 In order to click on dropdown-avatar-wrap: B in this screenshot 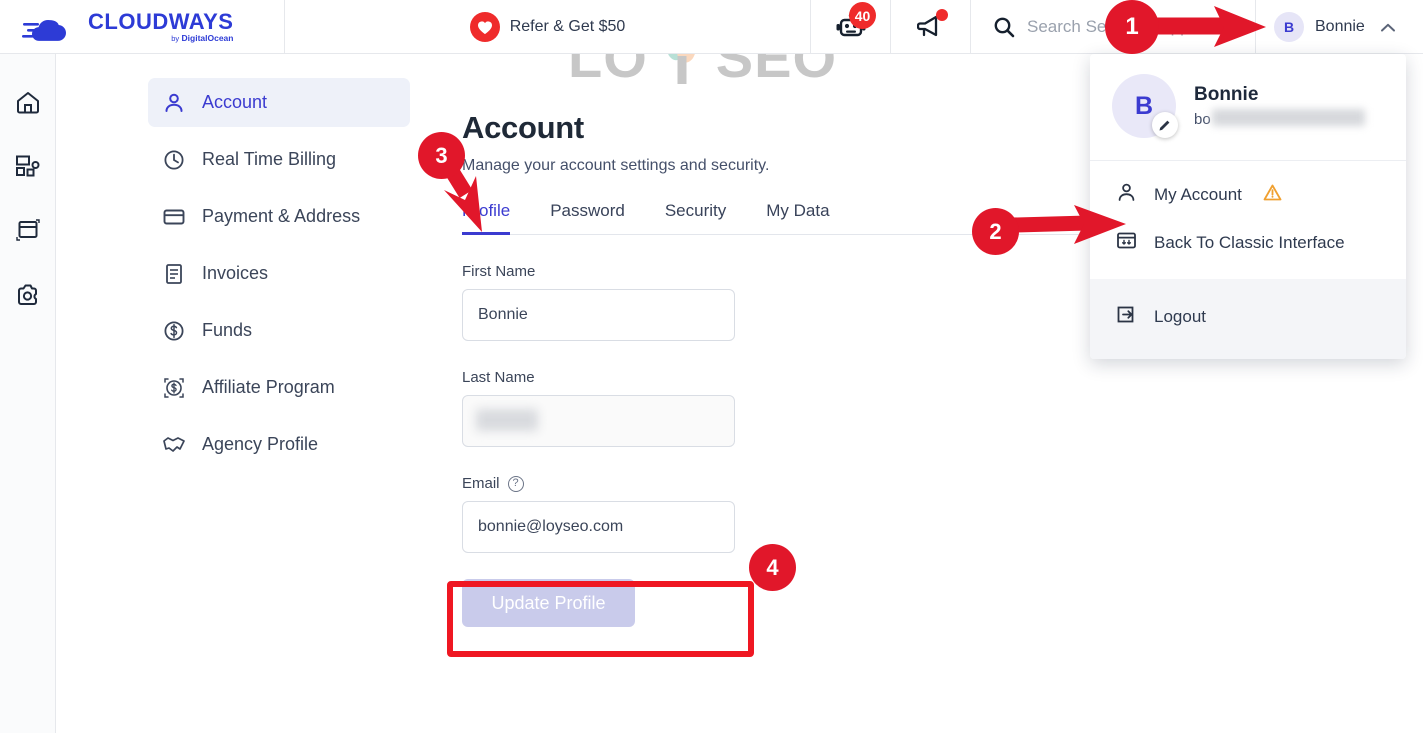, I will do `click(1145, 106)`.